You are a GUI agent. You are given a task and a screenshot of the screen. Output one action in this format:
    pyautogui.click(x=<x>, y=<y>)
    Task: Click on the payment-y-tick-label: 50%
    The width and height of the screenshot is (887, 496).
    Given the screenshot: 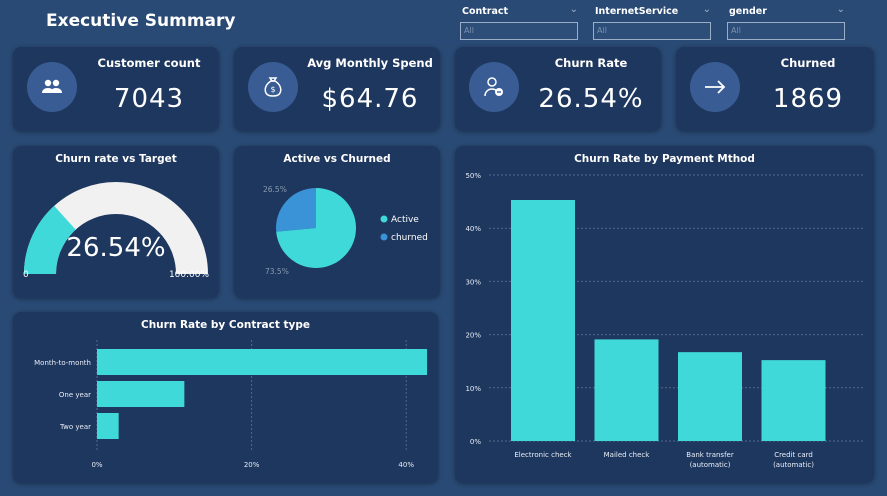 What is the action you would take?
    pyautogui.click(x=473, y=176)
    